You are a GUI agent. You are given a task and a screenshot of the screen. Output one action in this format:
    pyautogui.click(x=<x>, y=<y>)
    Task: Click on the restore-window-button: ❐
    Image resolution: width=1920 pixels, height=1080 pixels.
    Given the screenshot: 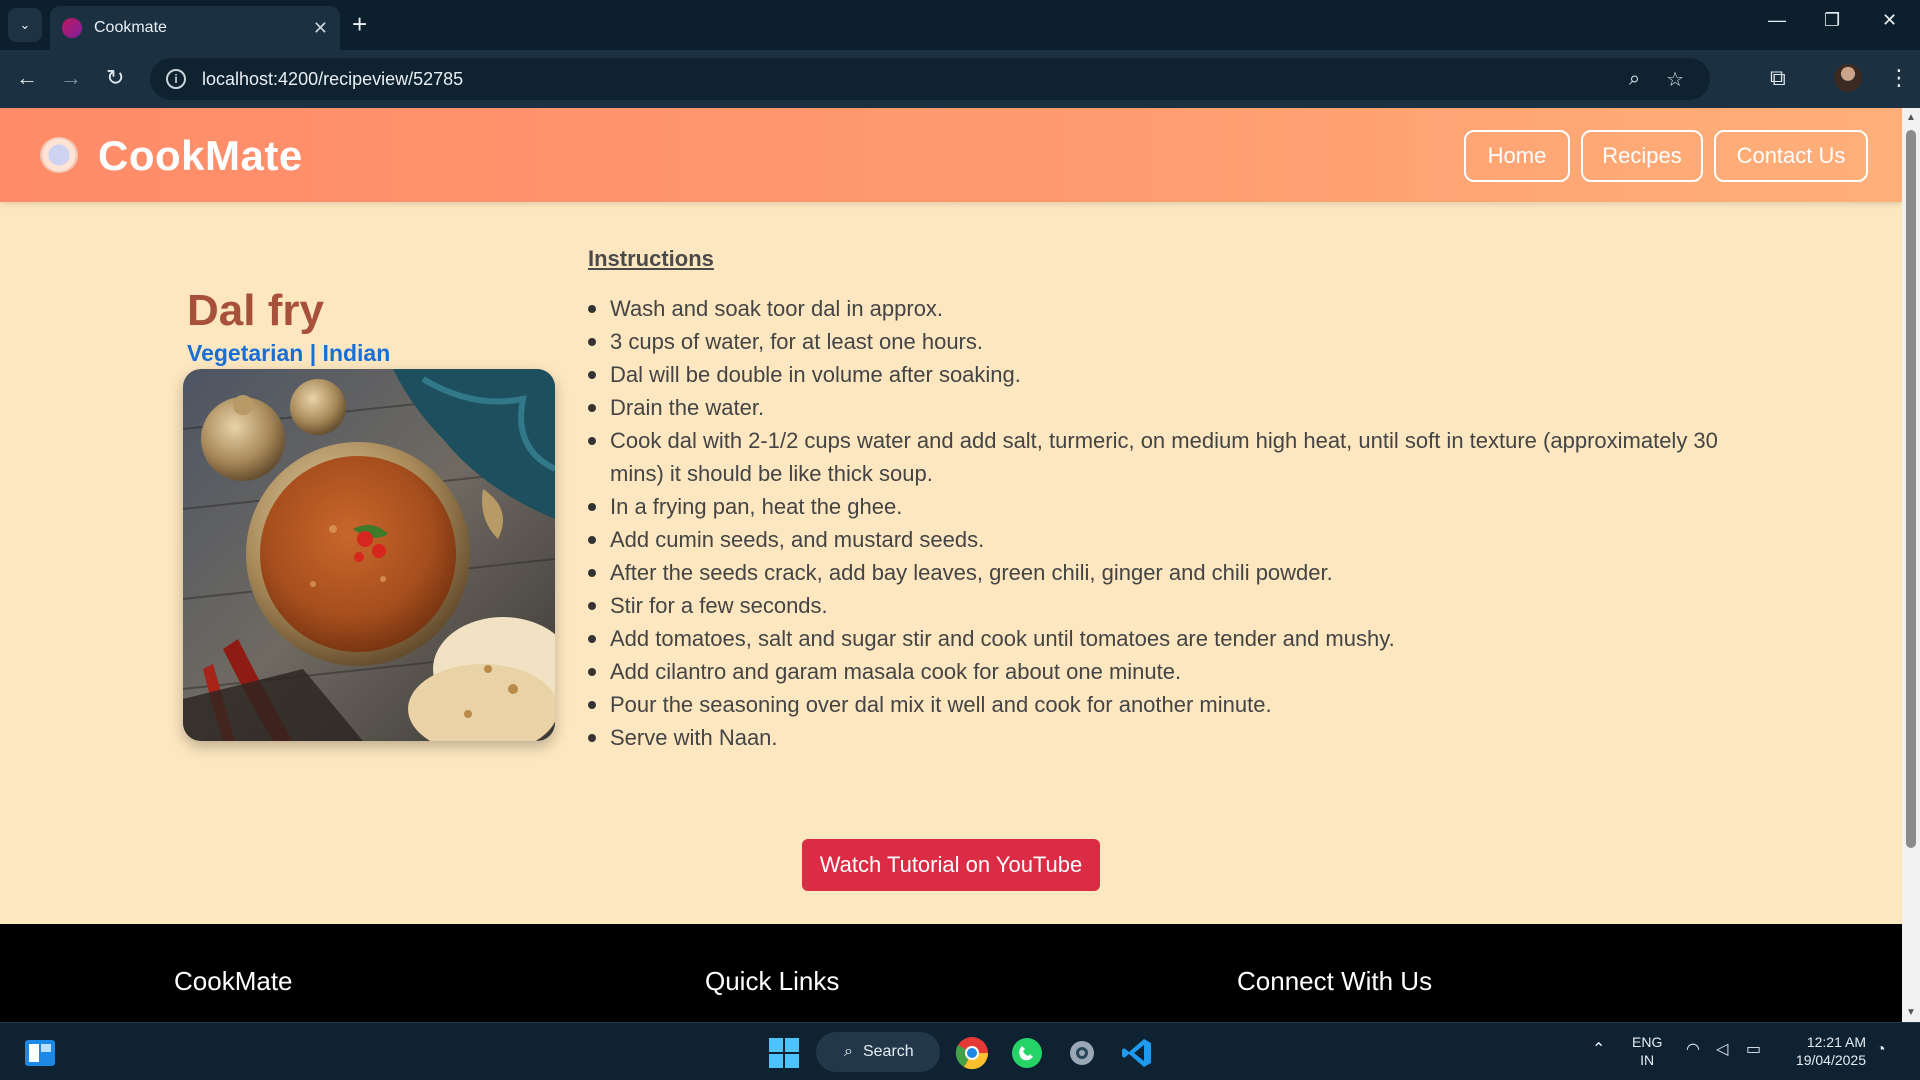 What is the action you would take?
    pyautogui.click(x=1832, y=20)
    